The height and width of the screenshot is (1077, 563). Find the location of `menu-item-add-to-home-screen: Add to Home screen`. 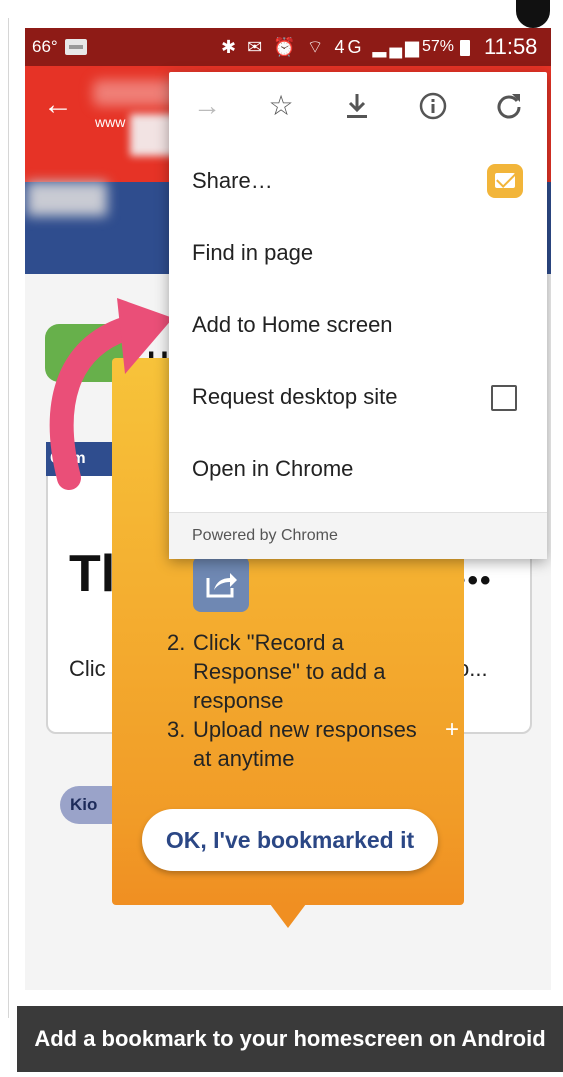

menu-item-add-to-home-screen: Add to Home screen is located at coordinates (292, 325).